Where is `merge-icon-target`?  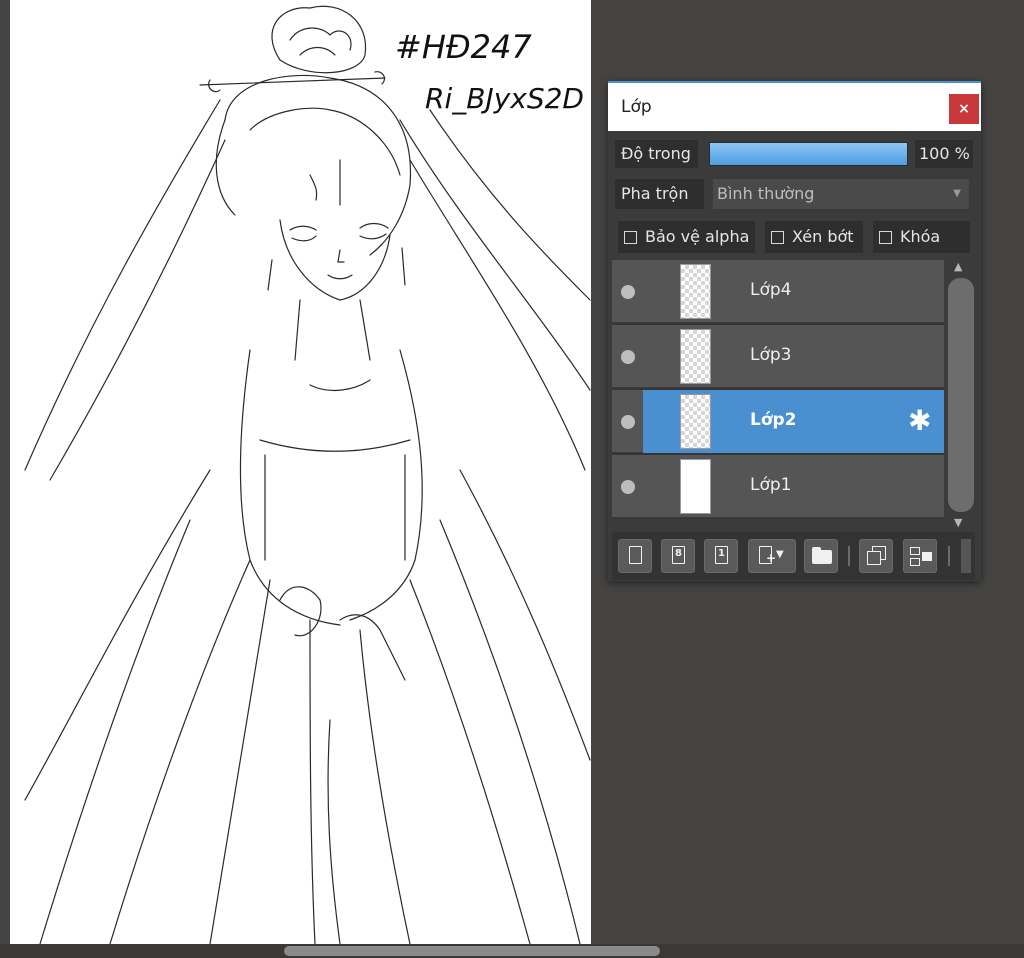
merge-icon-target is located at coordinates (927, 556).